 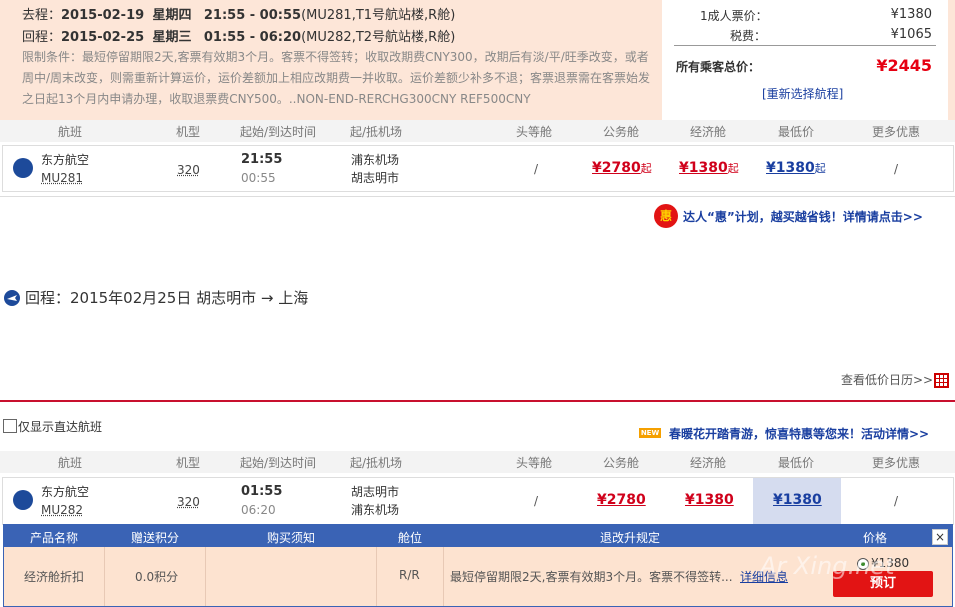 What do you see at coordinates (666, 216) in the screenshot?
I see `daren-plan-icon: 惠` at bounding box center [666, 216].